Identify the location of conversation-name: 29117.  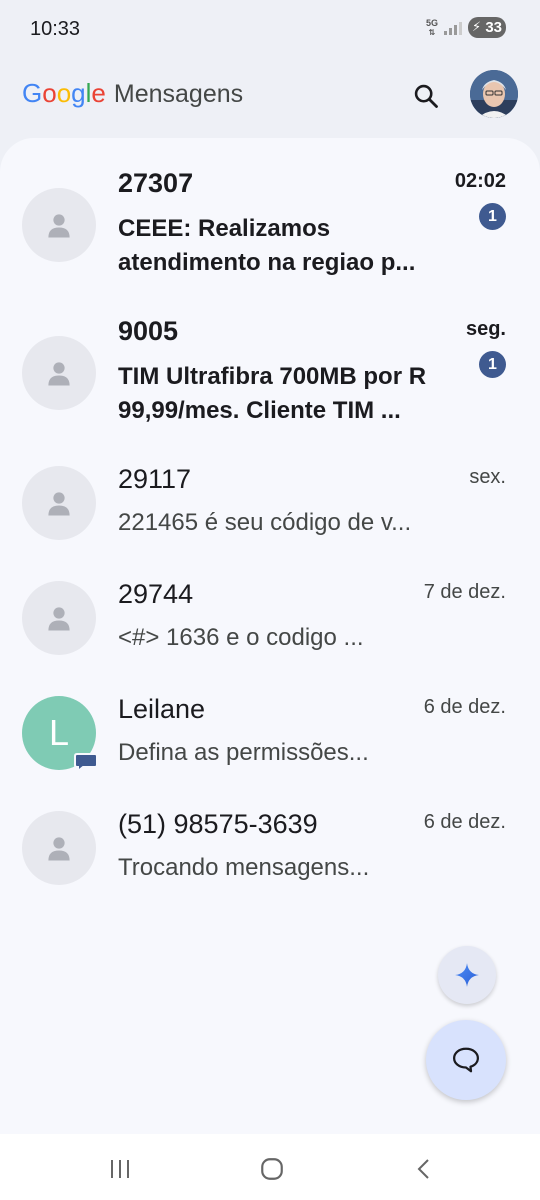
(155, 479).